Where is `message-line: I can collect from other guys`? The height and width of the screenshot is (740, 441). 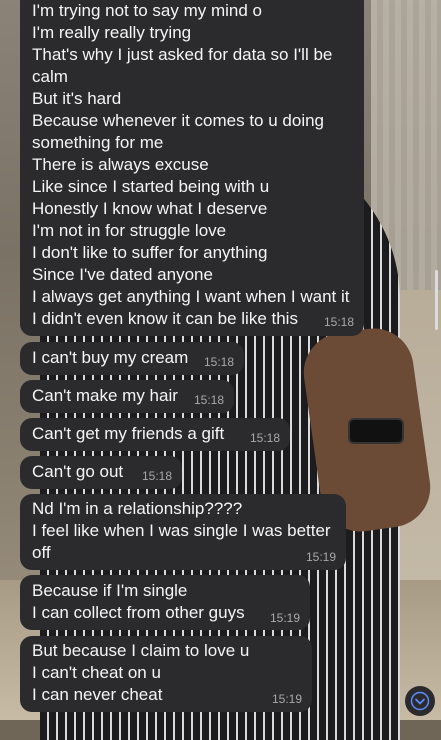
message-line: I can collect from other guys is located at coordinates (138, 612).